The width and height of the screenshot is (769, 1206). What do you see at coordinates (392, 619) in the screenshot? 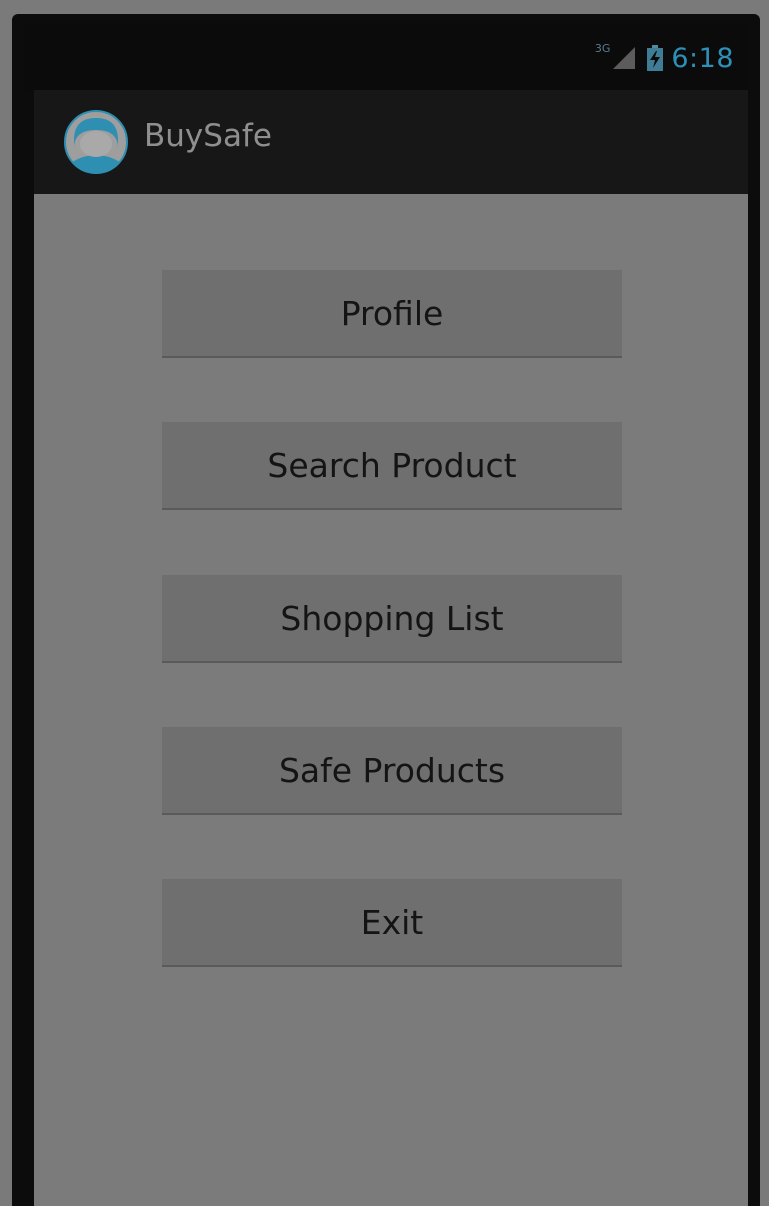
I see `shopping-list-button: Shopping List` at bounding box center [392, 619].